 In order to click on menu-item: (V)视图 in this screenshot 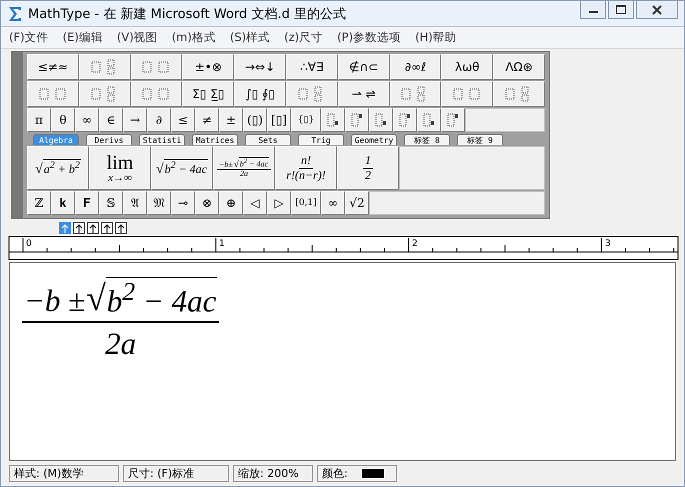, I will do `click(137, 37)`.